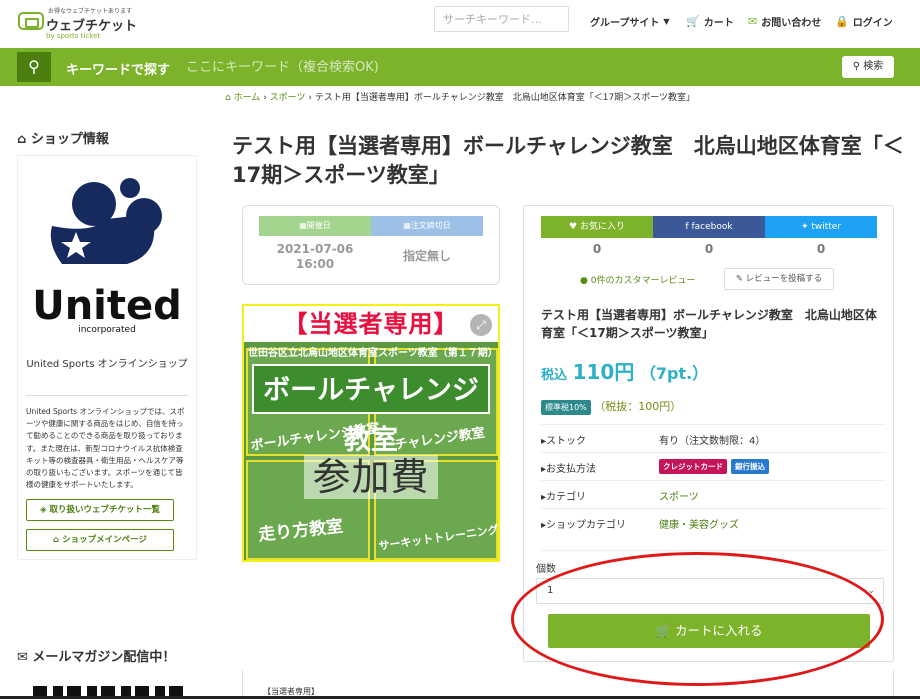  I want to click on newsletter-heading: ✉ メールマガジン配信中！, so click(96, 655).